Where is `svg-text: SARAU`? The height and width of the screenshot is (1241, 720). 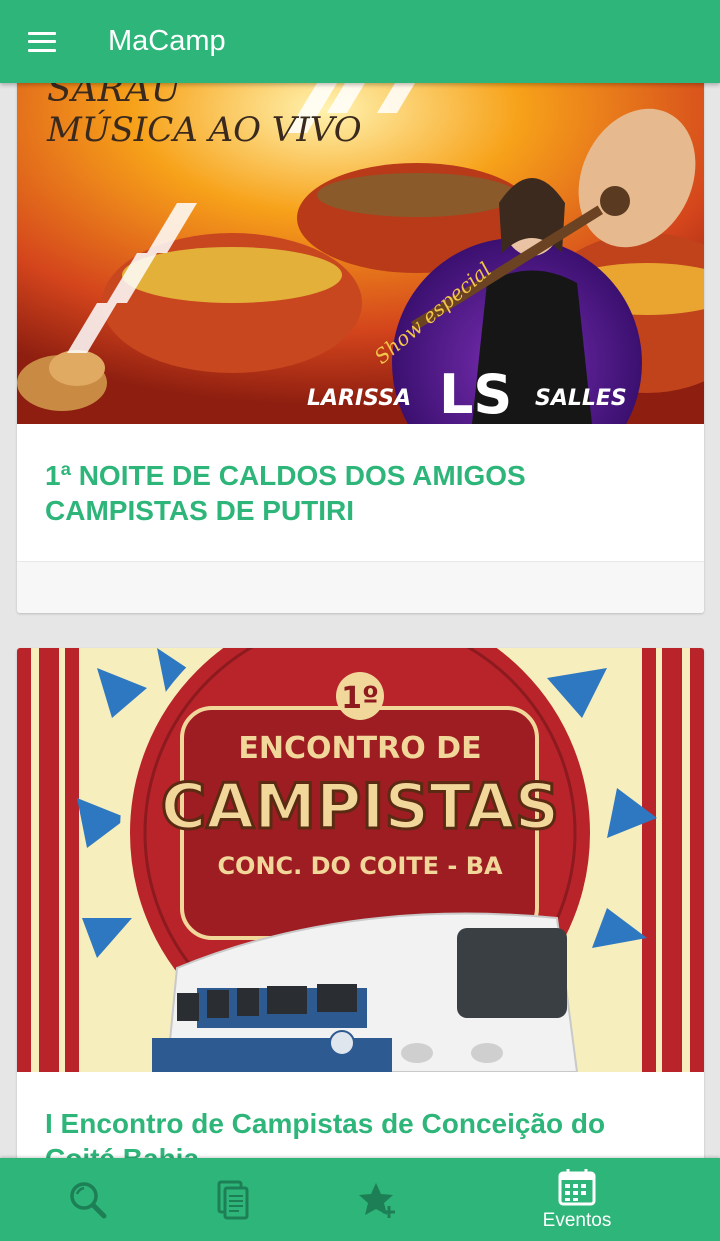 svg-text: SARAU is located at coordinates (115, 96).